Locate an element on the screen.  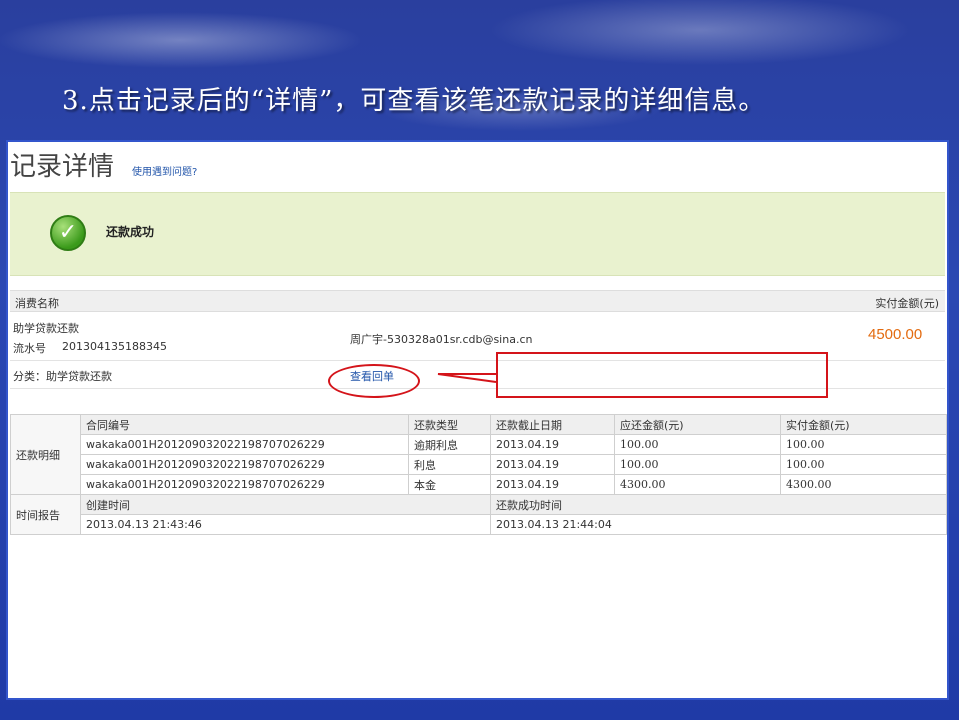
repayment-section-label: 还款明细 is located at coordinates (45, 454).